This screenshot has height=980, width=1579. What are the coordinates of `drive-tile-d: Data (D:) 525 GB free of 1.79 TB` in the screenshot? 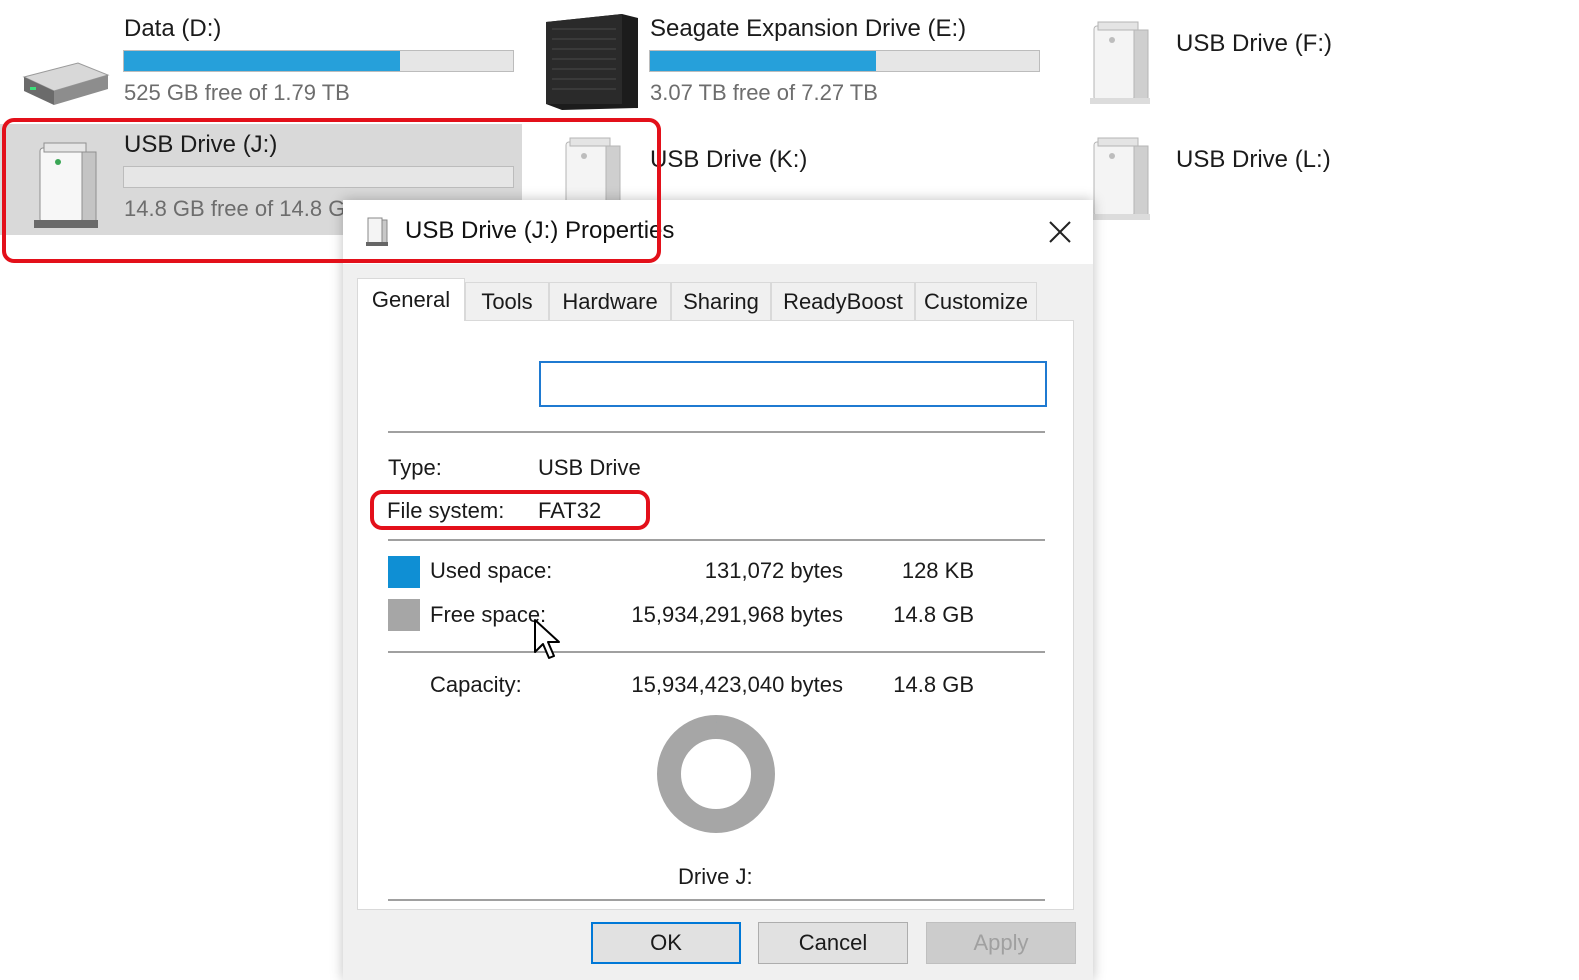 It's located at (260, 57).